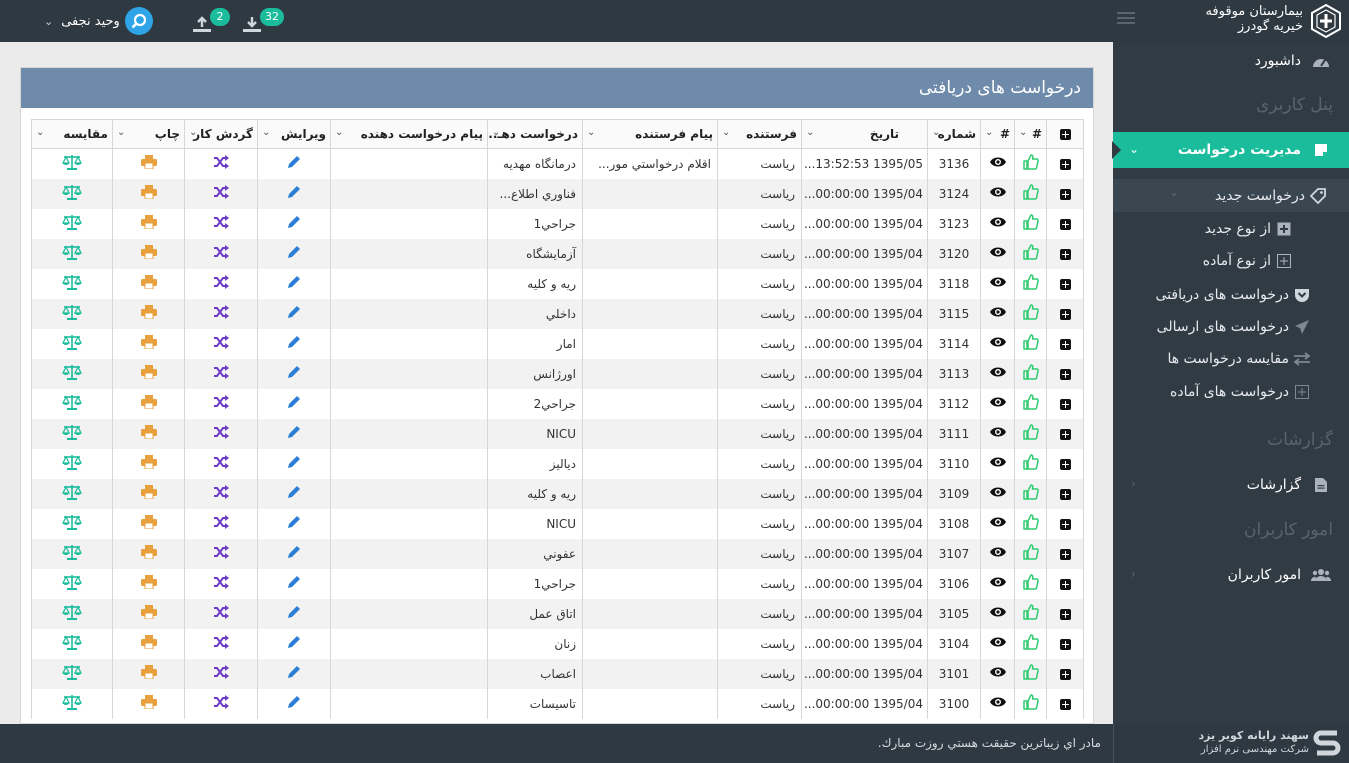 The height and width of the screenshot is (763, 1349). I want to click on table-row: 3123 1395/04 00:00:00... رياست جراحي1, so click(557, 223).